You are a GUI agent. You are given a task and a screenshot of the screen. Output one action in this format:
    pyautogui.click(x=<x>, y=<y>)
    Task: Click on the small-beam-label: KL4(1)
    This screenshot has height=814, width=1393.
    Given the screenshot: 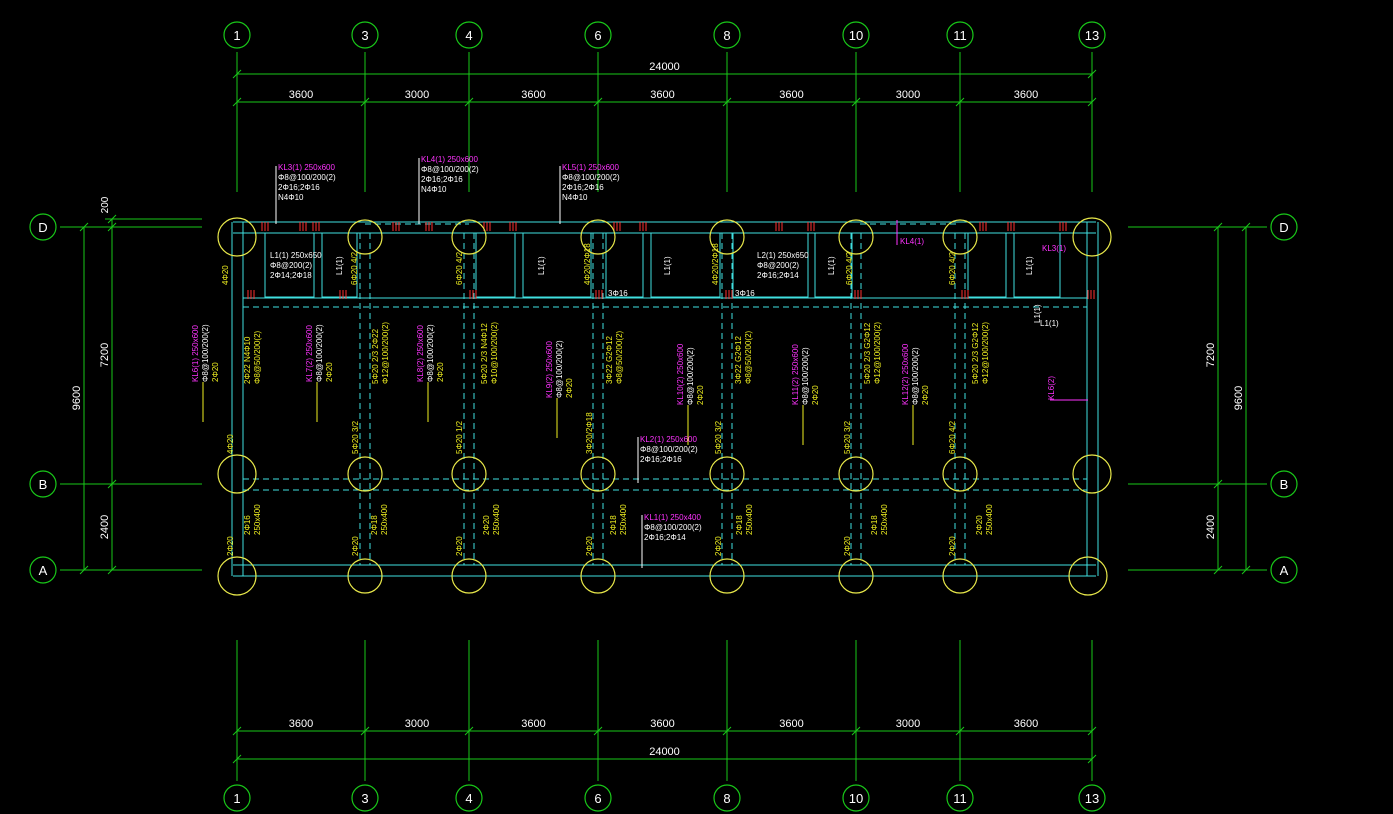 What is the action you would take?
    pyautogui.click(x=912, y=241)
    